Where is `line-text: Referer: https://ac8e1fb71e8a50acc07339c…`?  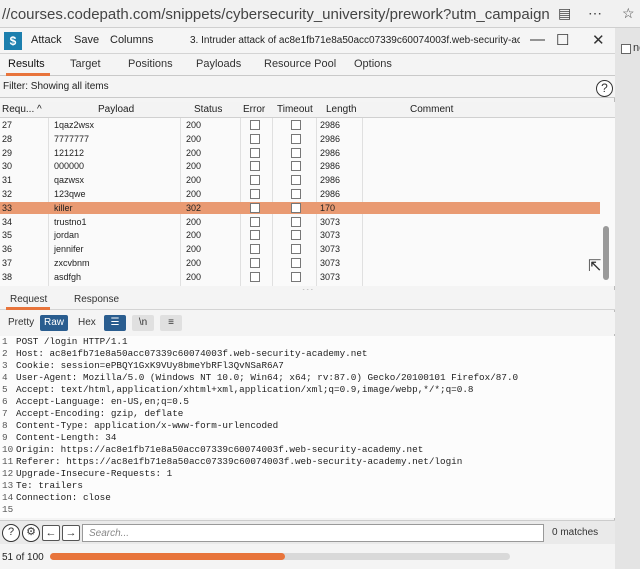 line-text: Referer: https://ac8e1fb71e8a50acc07339c… is located at coordinates (239, 461).